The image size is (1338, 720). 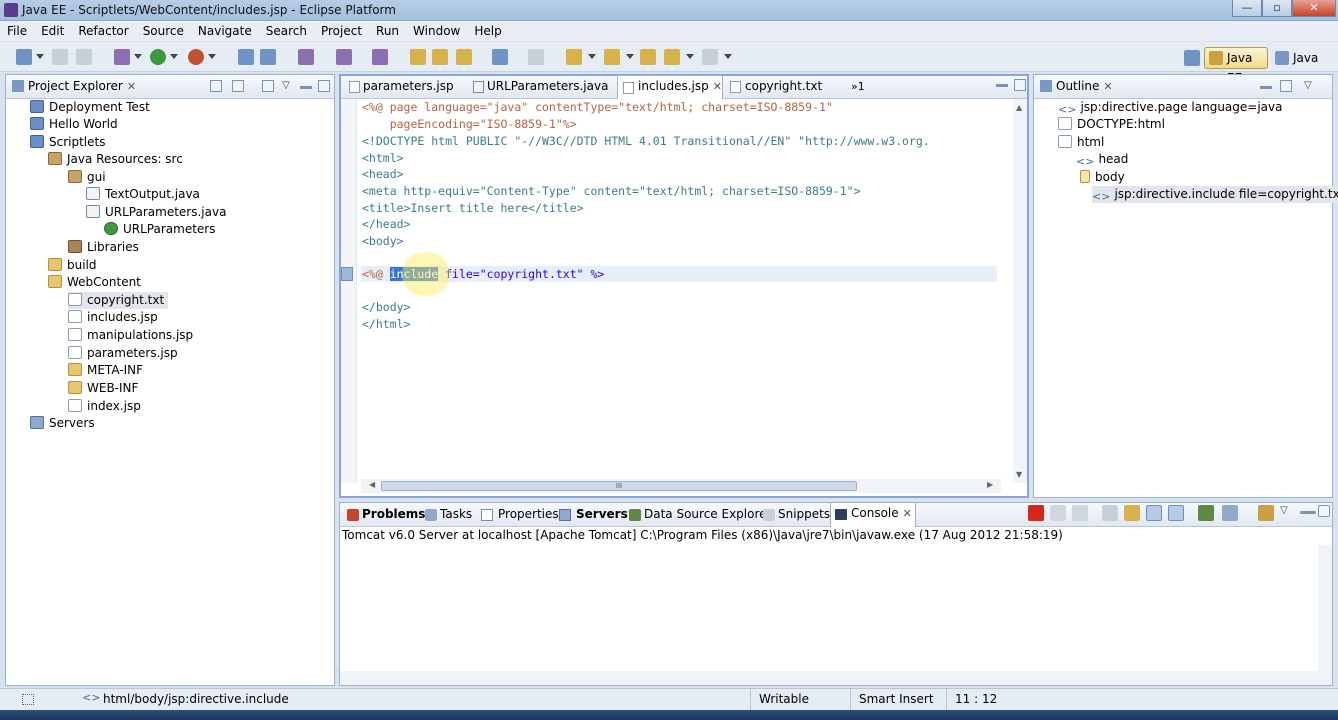 I want to click on forward-icon, so click(x=710, y=57).